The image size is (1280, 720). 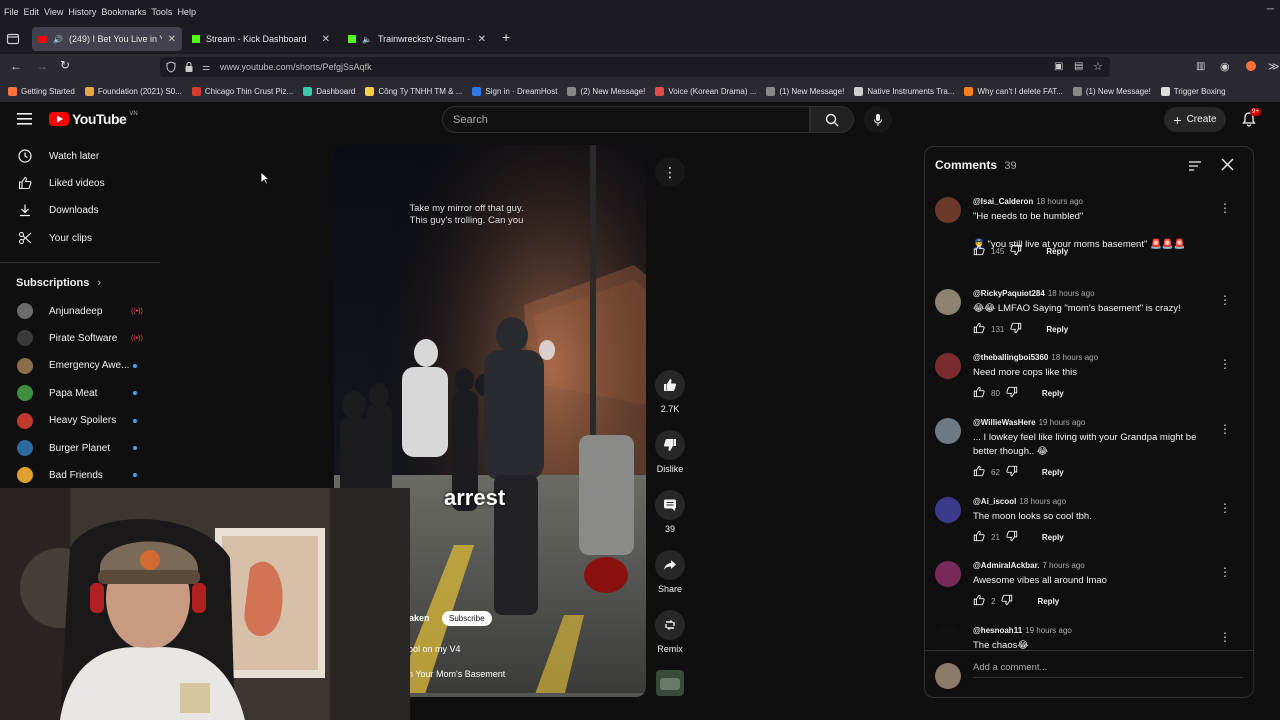 I want to click on bookmark-item: Dashboard, so click(x=329, y=91).